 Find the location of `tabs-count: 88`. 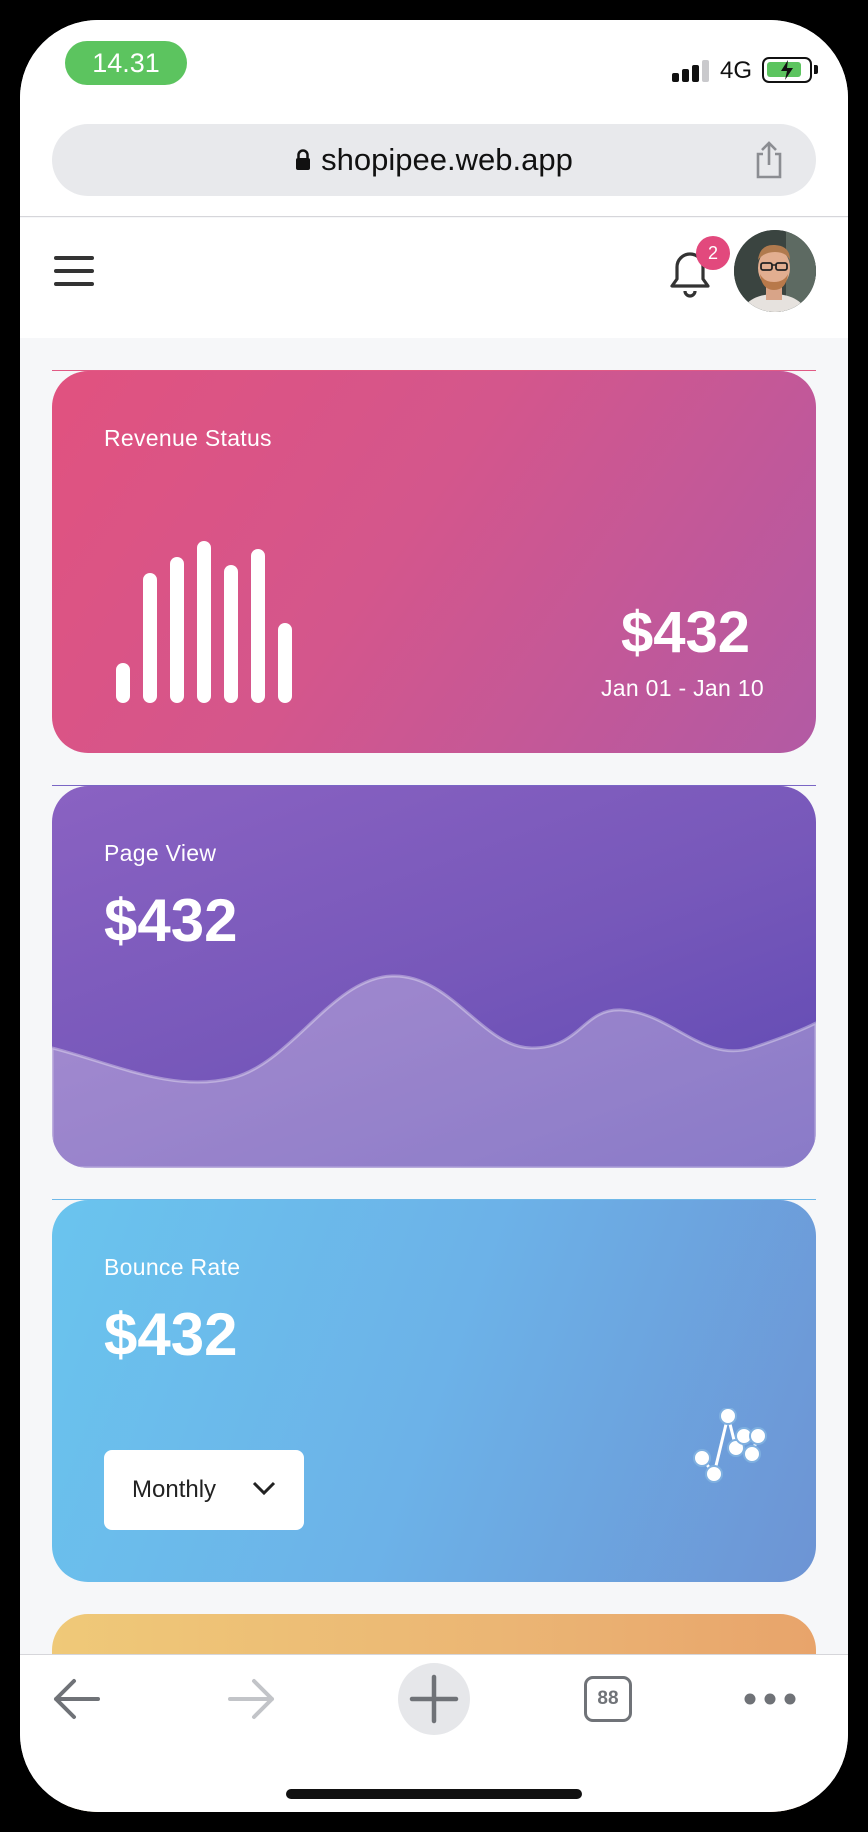

tabs-count: 88 is located at coordinates (608, 1698).